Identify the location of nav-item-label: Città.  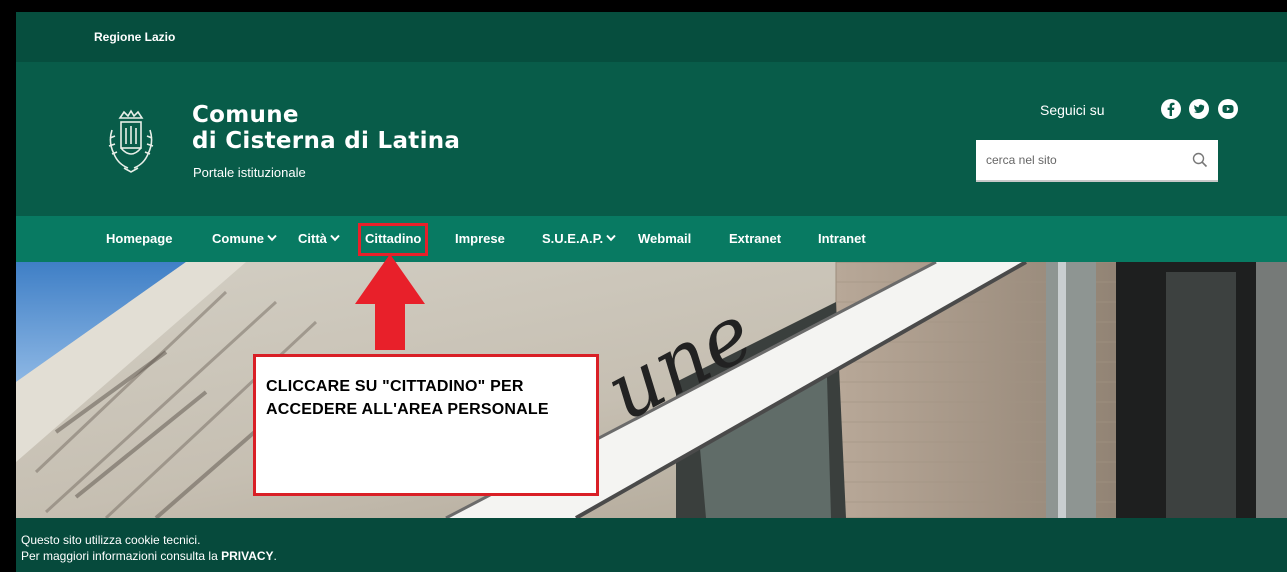
(312, 238).